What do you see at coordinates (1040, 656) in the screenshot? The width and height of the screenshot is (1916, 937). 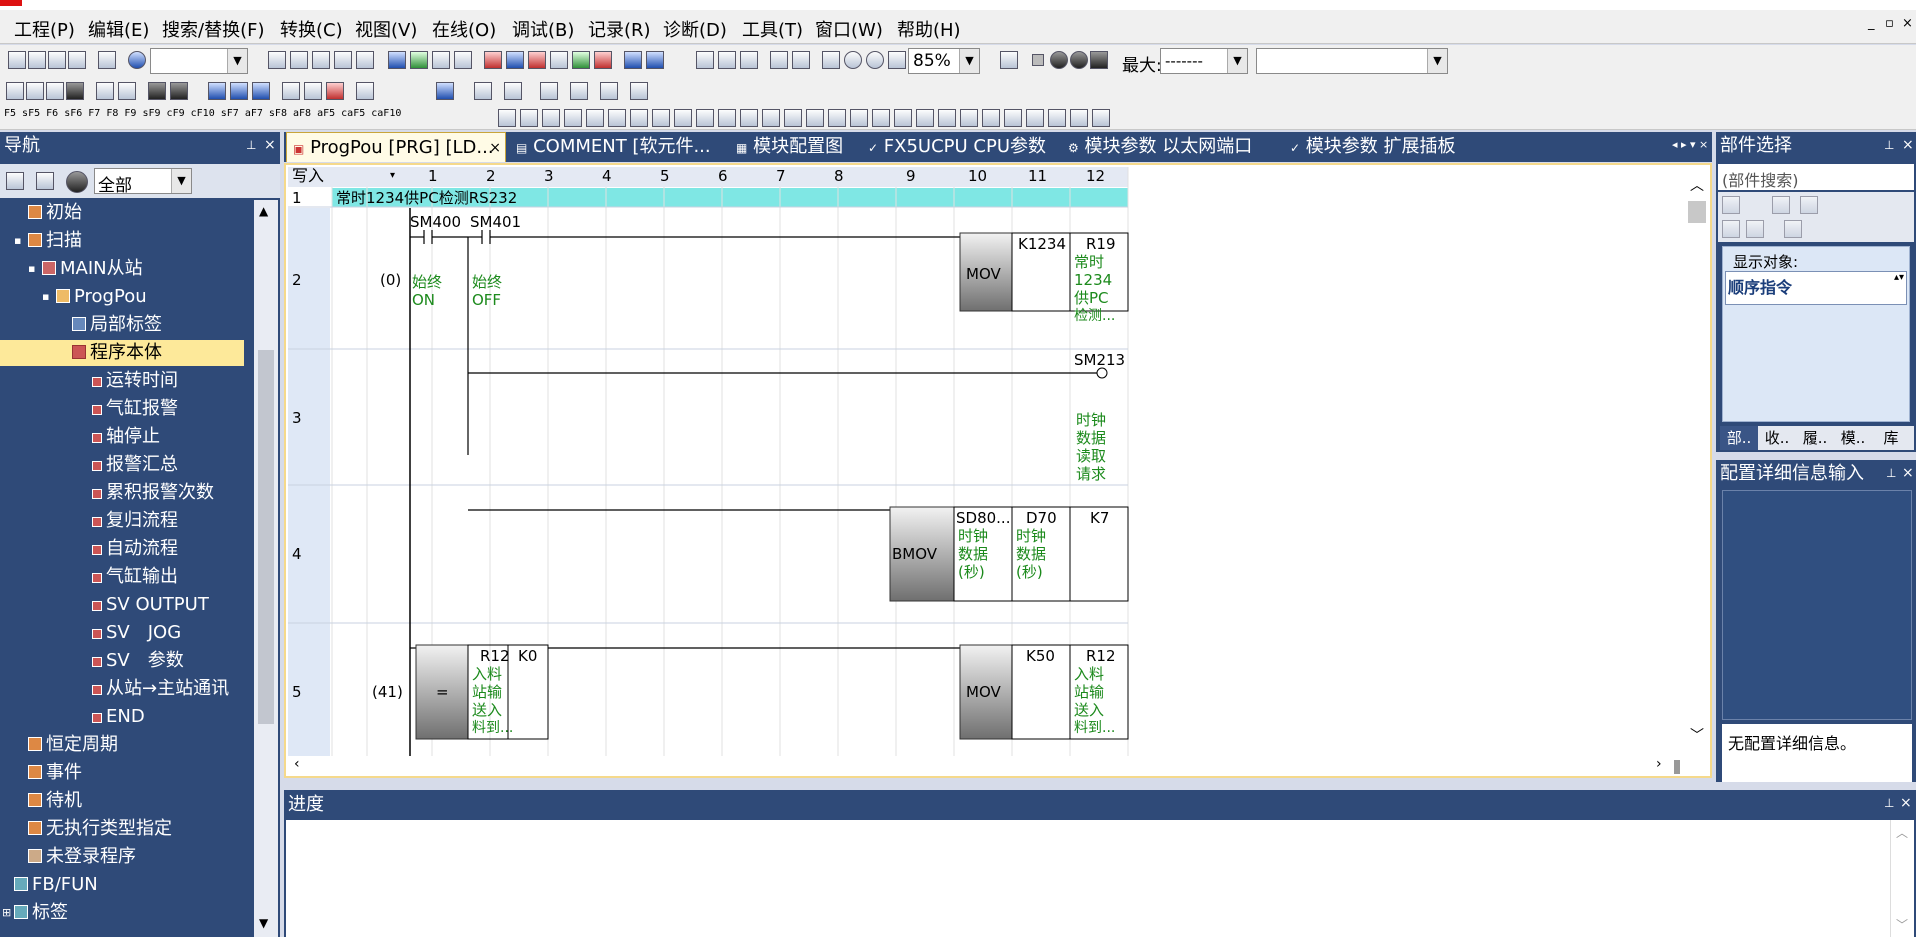 I see `mov-operand-k50: K50` at bounding box center [1040, 656].